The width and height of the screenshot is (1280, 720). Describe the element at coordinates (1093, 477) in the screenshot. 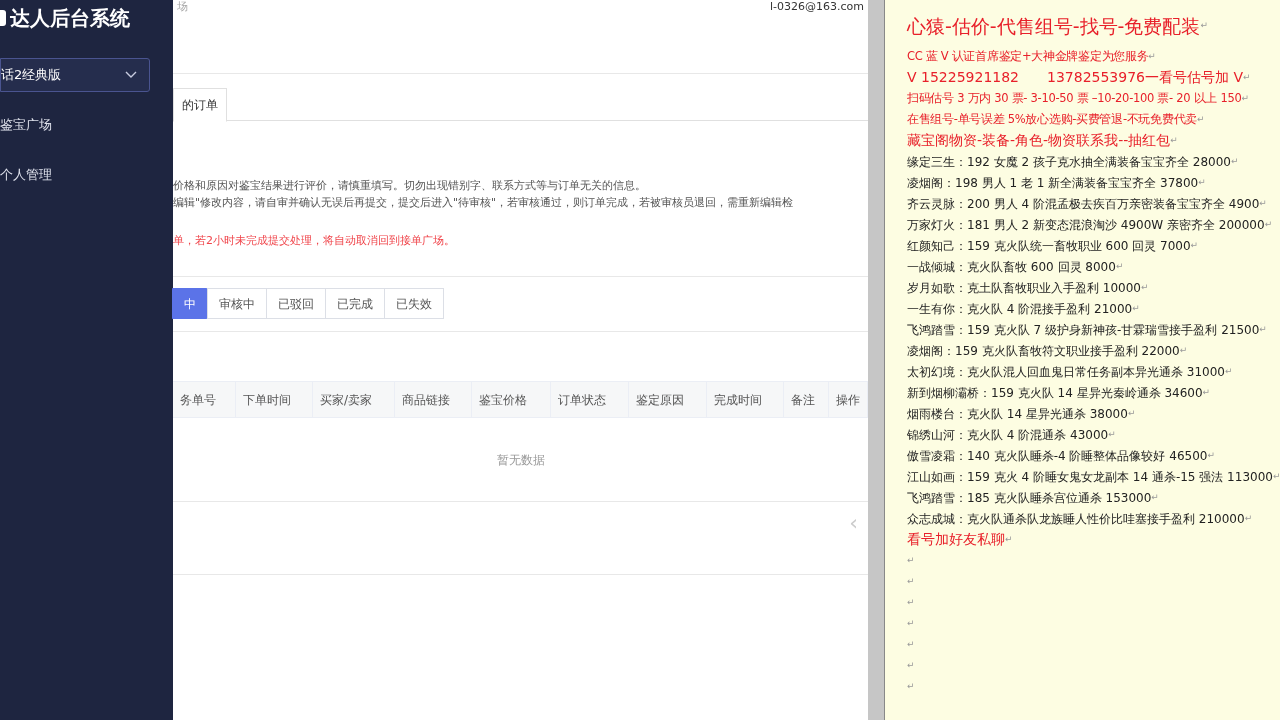

I see `document-line: 江山如画：159 克火 4 阶睡女鬼女龙副本 14 通杀-15 强法 113000↵` at that location.